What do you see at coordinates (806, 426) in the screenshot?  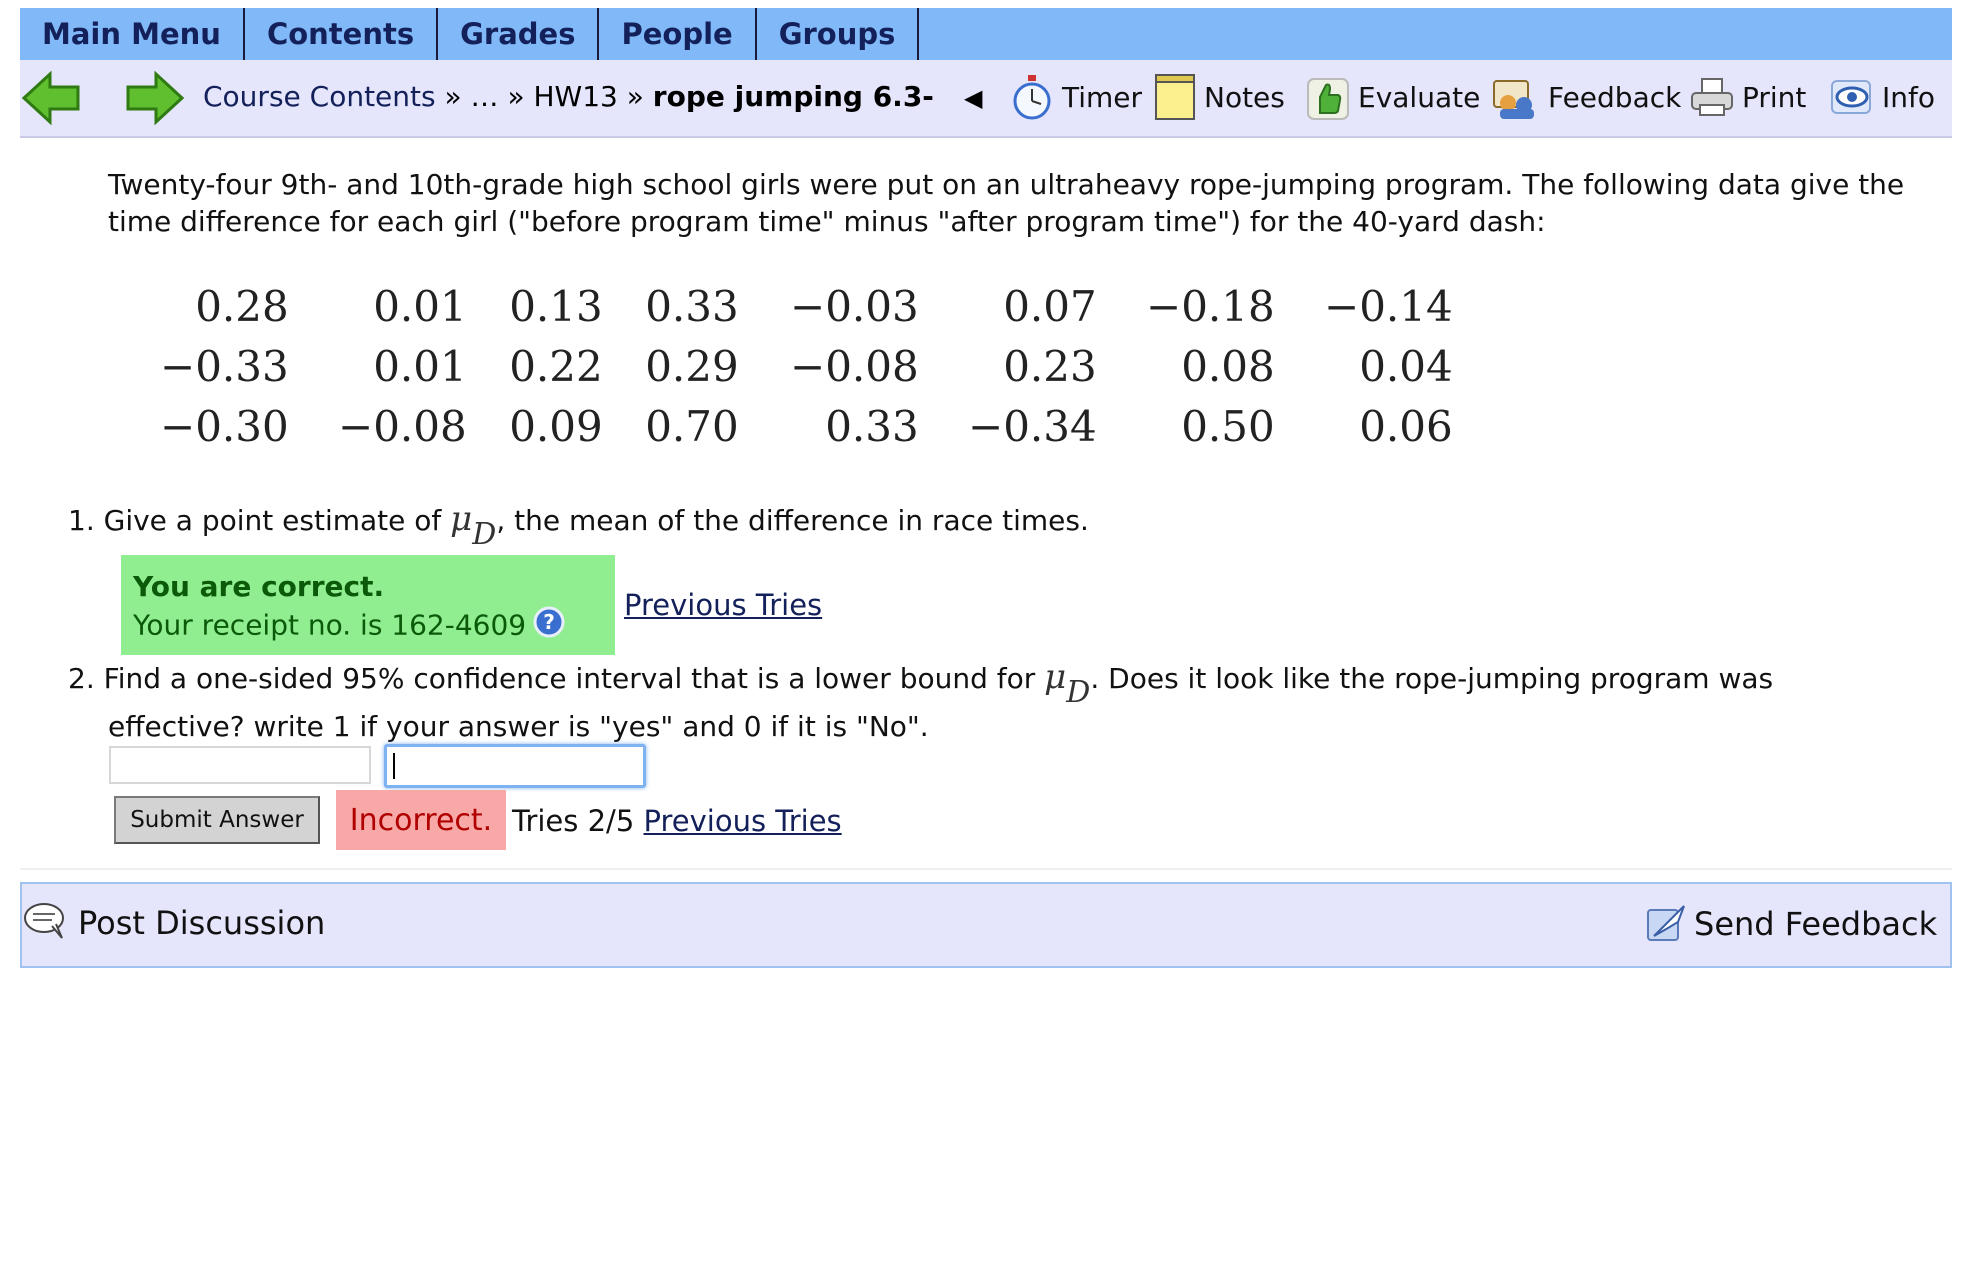 I see `data-row: −0.30 −0.08 0.09 0.70 0.33 −0.34 0.50 0.06` at bounding box center [806, 426].